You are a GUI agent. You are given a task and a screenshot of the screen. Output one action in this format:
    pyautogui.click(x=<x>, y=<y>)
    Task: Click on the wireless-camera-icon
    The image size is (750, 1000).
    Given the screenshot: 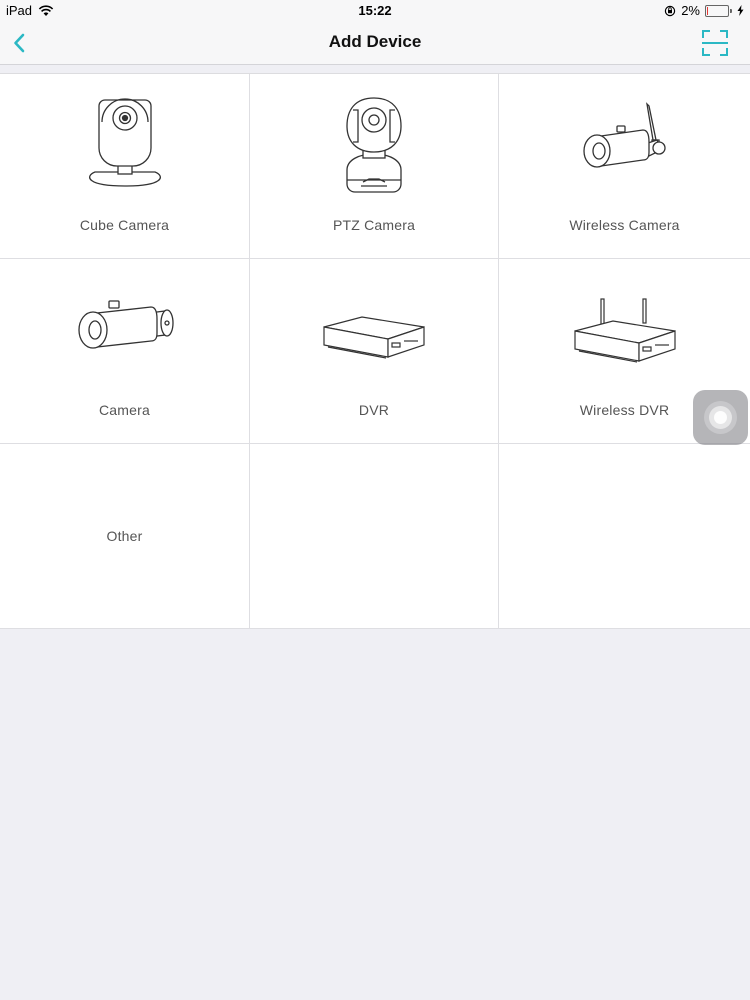 What is the action you would take?
    pyautogui.click(x=624, y=135)
    